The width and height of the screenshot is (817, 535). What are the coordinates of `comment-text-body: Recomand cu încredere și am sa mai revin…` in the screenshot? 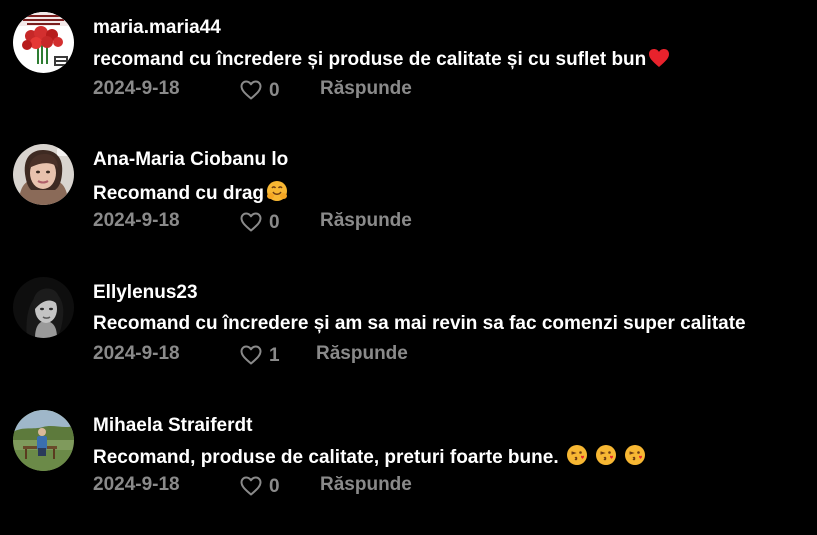 It's located at (419, 323).